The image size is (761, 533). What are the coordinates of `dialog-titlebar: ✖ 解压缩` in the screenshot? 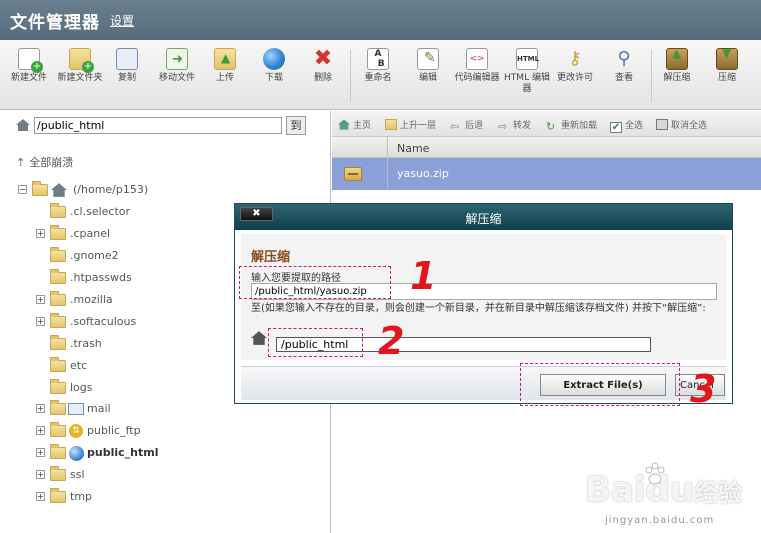 It's located at (483, 217).